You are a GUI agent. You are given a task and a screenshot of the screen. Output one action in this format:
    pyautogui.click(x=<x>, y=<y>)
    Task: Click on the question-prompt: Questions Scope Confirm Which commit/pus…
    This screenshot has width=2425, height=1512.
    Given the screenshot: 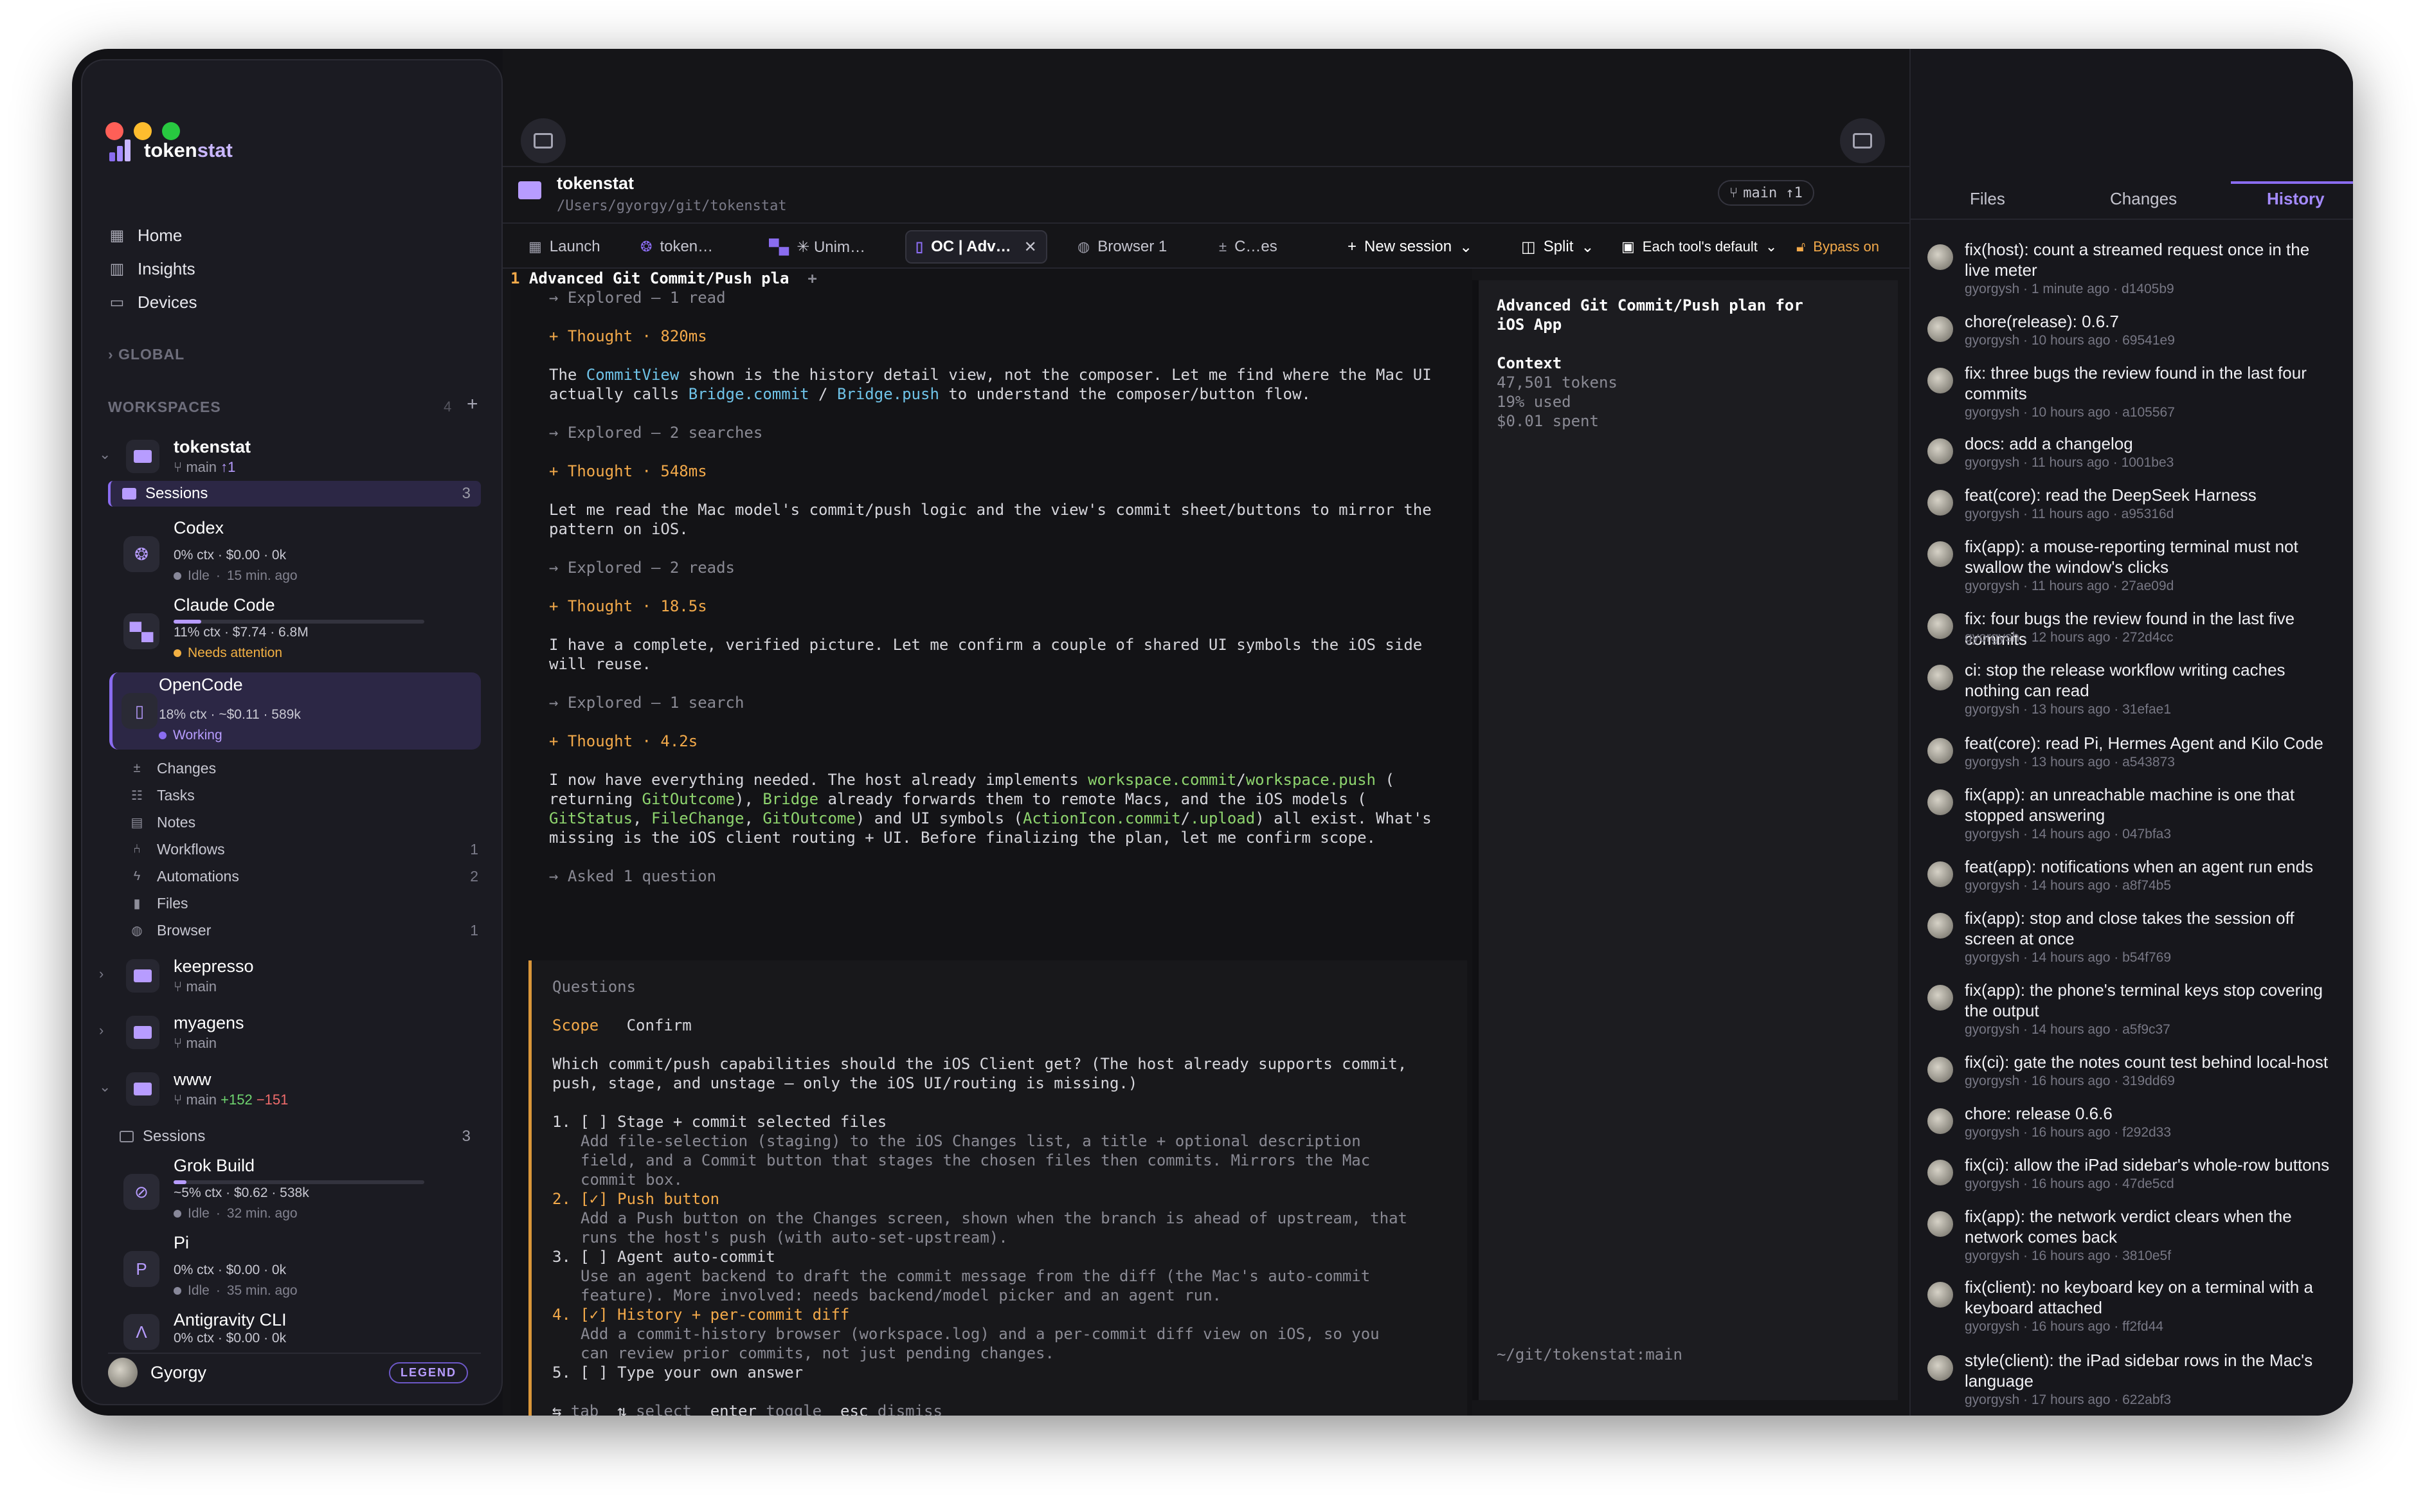 What is the action you would take?
    pyautogui.click(x=998, y=1188)
    